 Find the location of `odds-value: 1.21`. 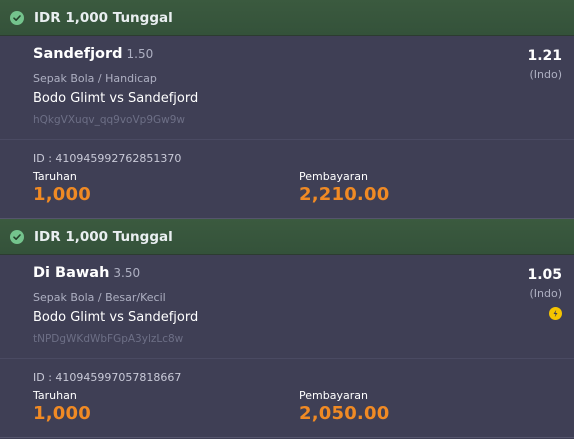

odds-value: 1.21 is located at coordinates (544, 56).